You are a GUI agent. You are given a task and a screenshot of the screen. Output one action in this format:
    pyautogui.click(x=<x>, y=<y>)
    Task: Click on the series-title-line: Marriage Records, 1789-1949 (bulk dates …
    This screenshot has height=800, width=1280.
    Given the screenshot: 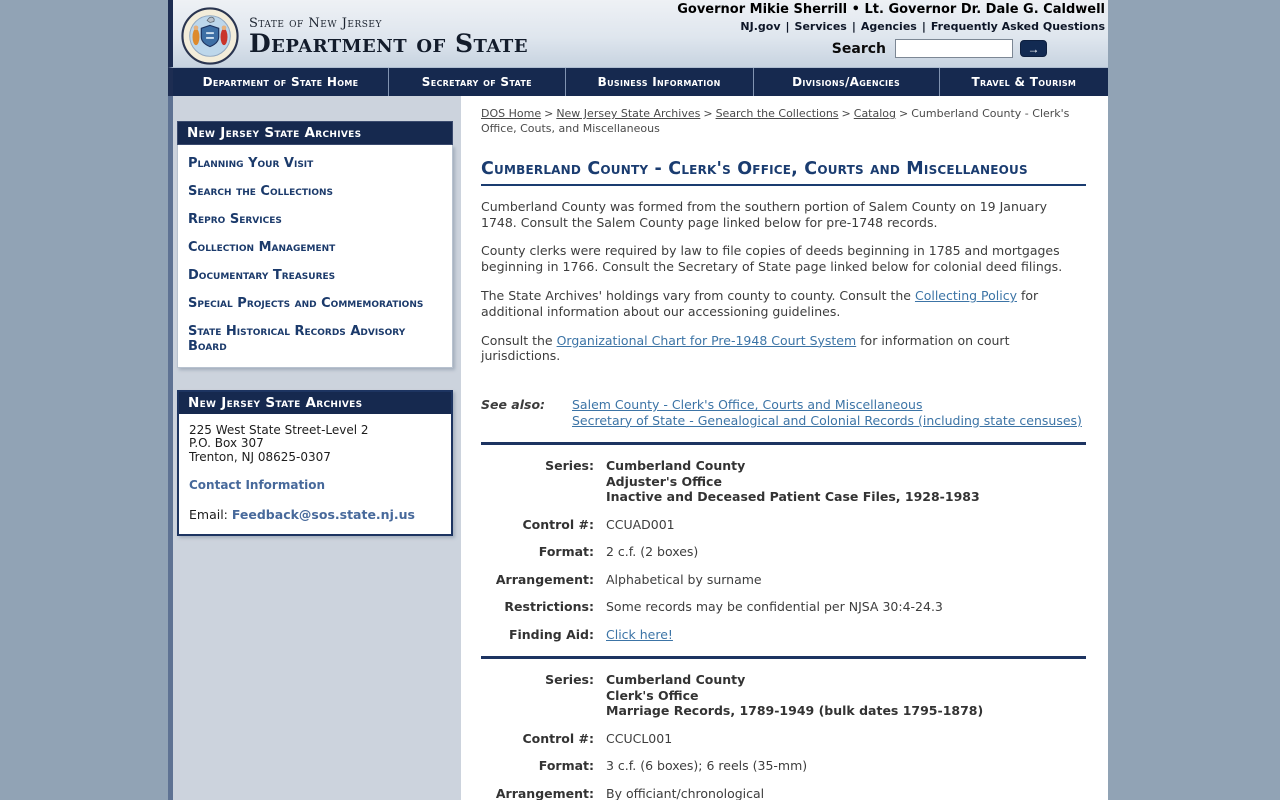 What is the action you would take?
    pyautogui.click(x=795, y=711)
    